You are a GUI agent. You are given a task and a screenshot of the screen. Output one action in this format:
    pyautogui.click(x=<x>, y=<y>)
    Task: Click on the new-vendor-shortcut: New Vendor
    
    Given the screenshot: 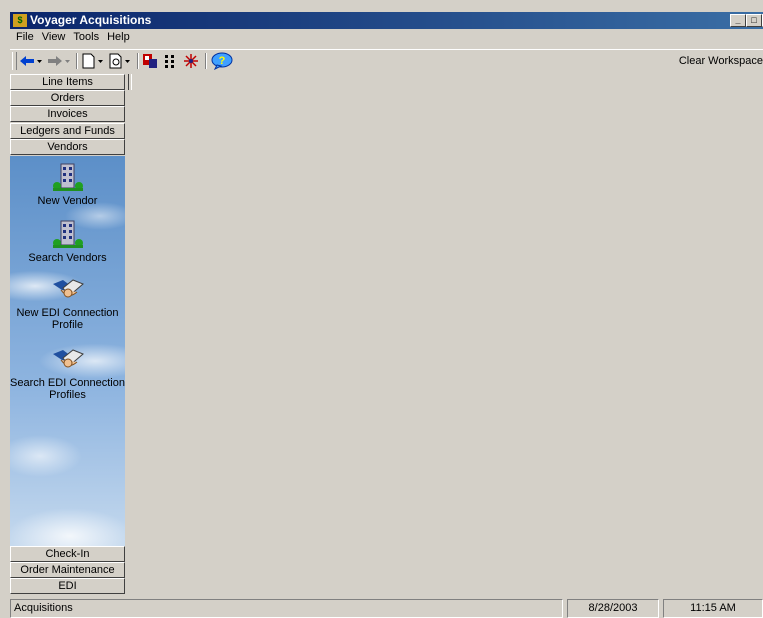 What is the action you would take?
    pyautogui.click(x=67, y=184)
    